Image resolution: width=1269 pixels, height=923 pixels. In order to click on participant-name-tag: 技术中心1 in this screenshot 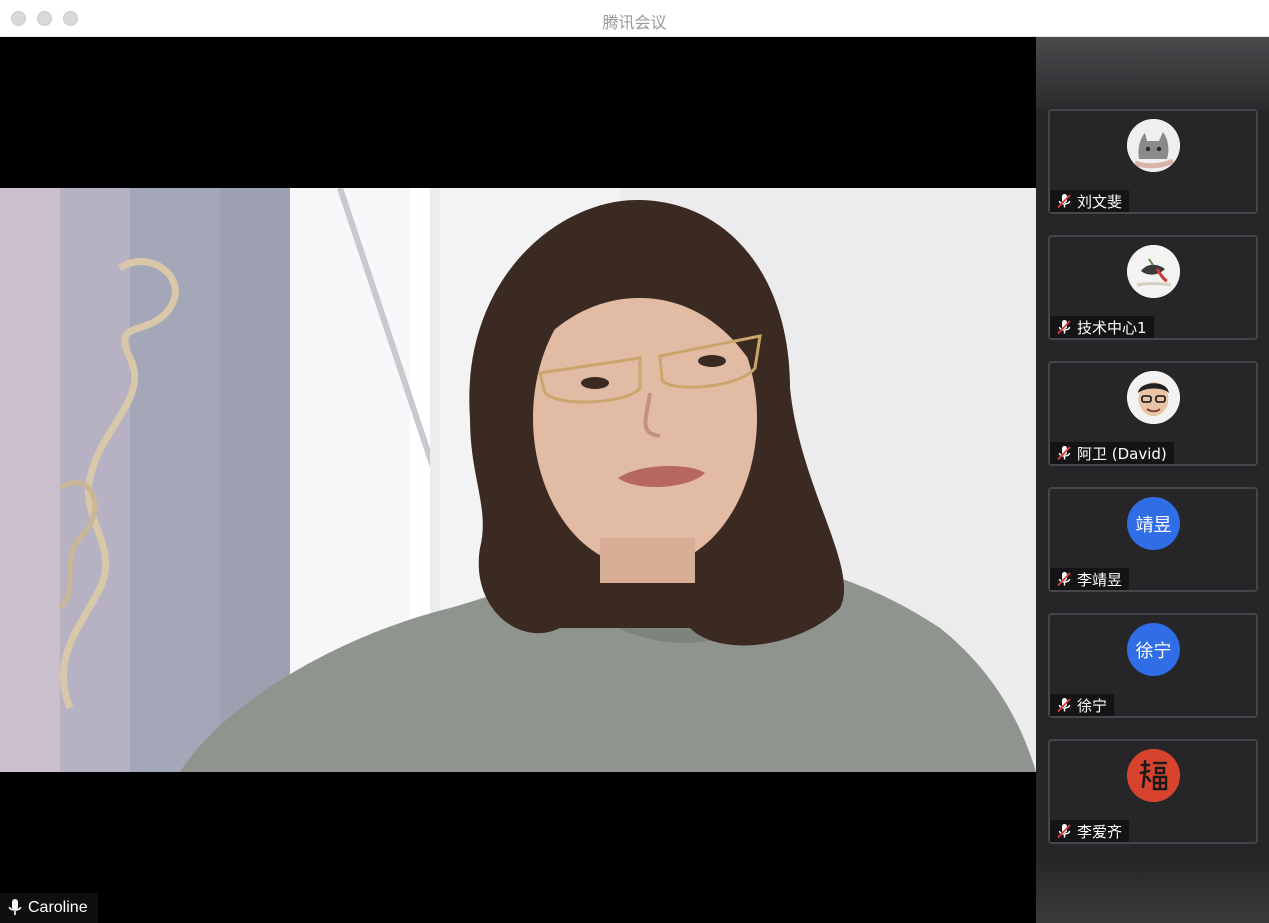, I will do `click(1102, 327)`.